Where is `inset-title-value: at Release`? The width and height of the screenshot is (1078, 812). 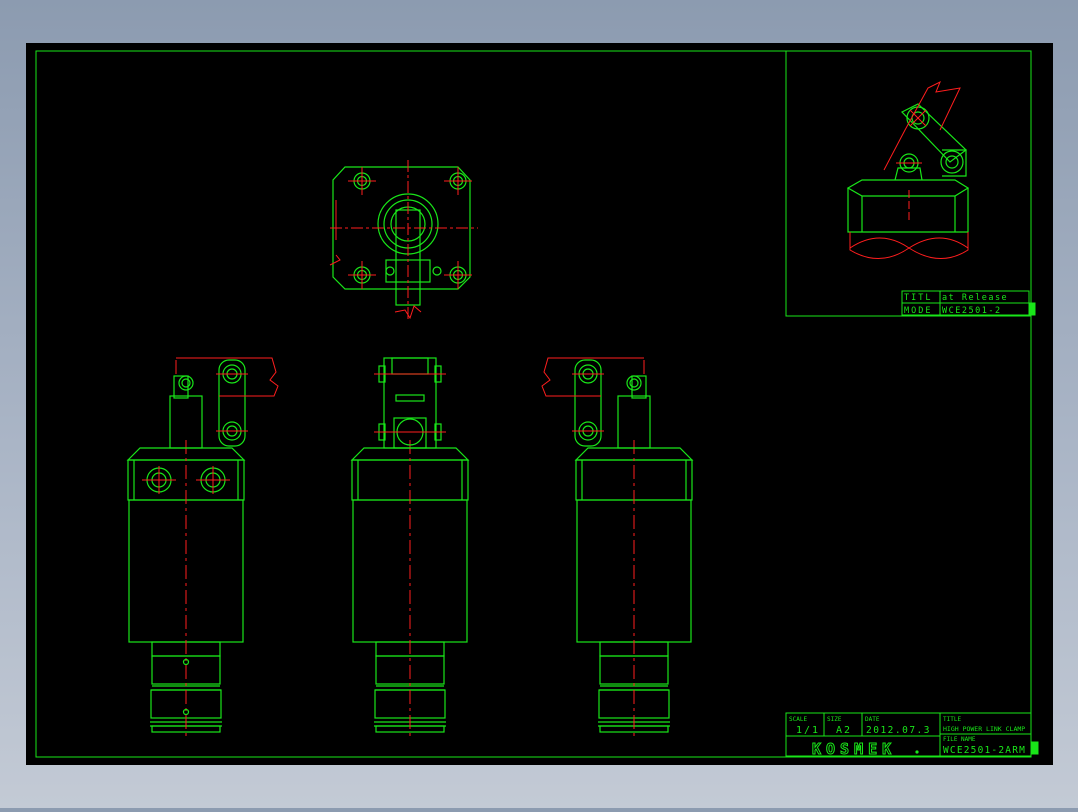 inset-title-value: at Release is located at coordinates (975, 298).